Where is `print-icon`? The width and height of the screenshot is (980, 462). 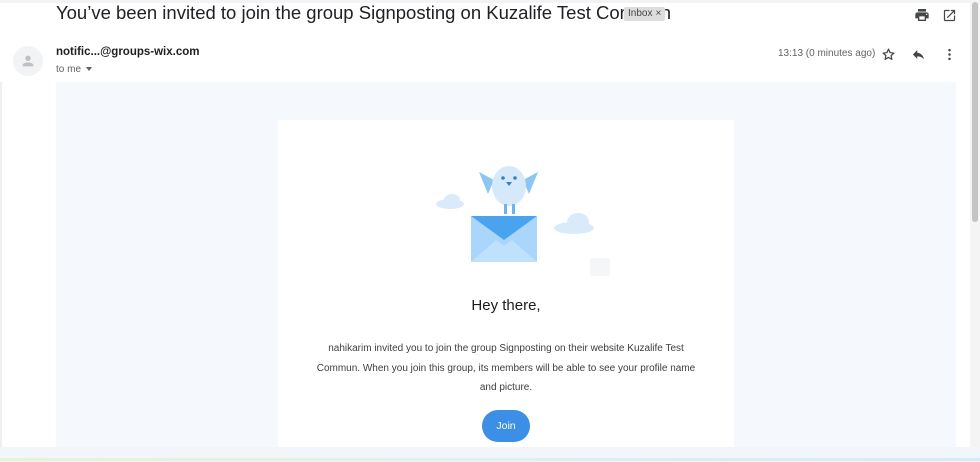 print-icon is located at coordinates (922, 15).